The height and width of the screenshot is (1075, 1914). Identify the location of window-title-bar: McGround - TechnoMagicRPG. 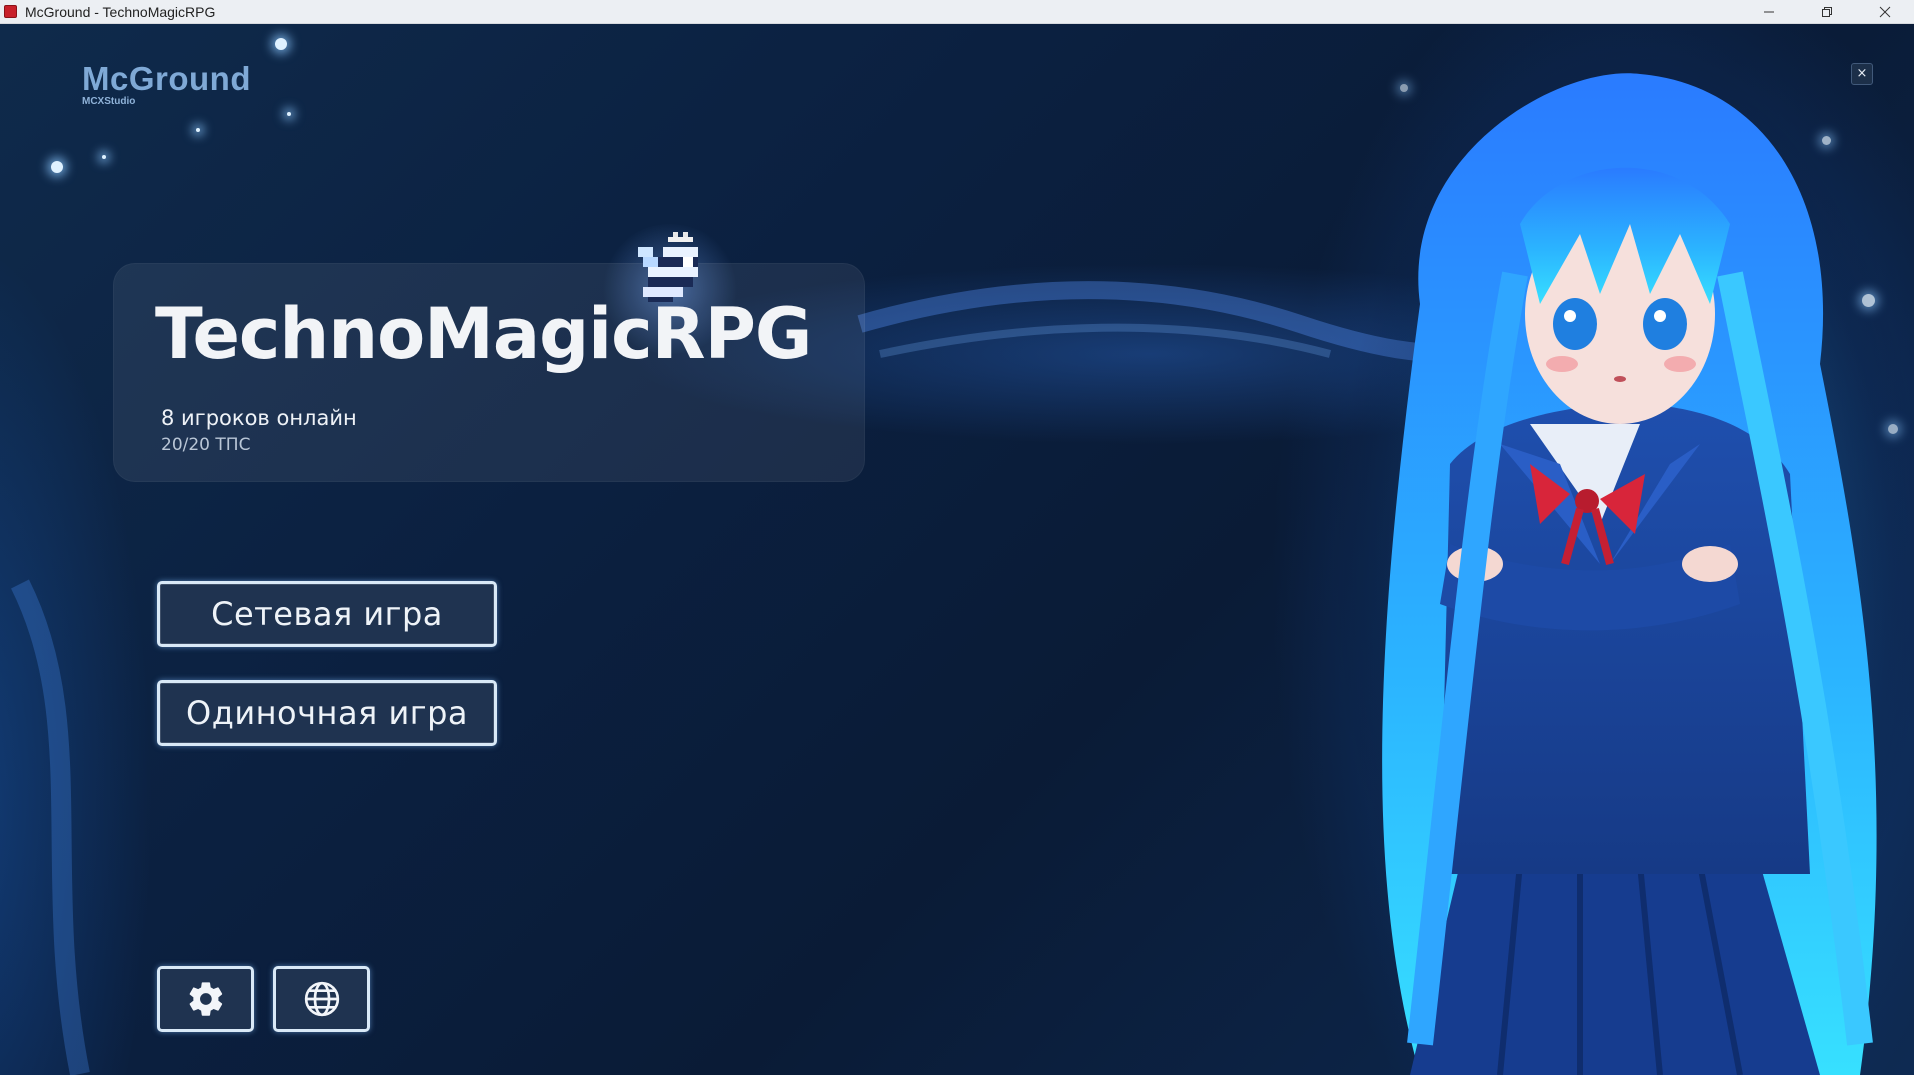
(957, 12).